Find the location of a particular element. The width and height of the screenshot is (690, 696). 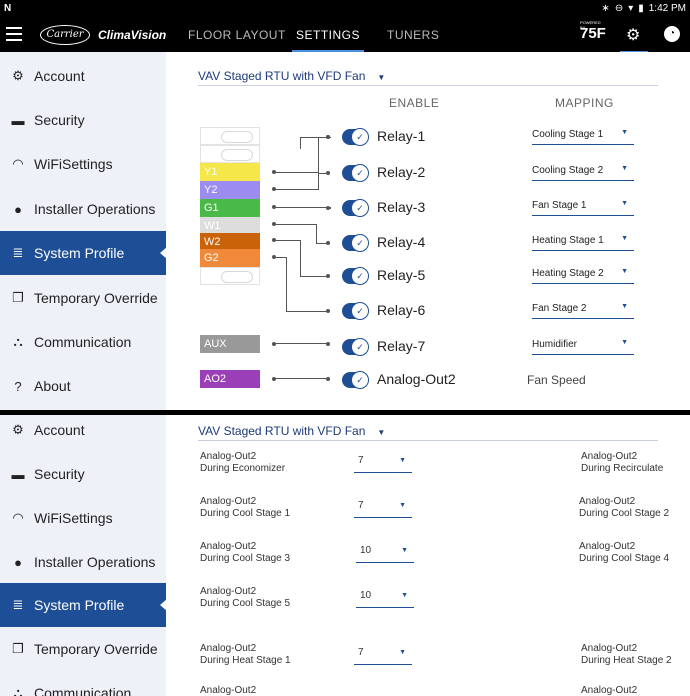

relay-3-mapping-dropdown: Fan Stage 1 ▼ is located at coordinates (583, 208).